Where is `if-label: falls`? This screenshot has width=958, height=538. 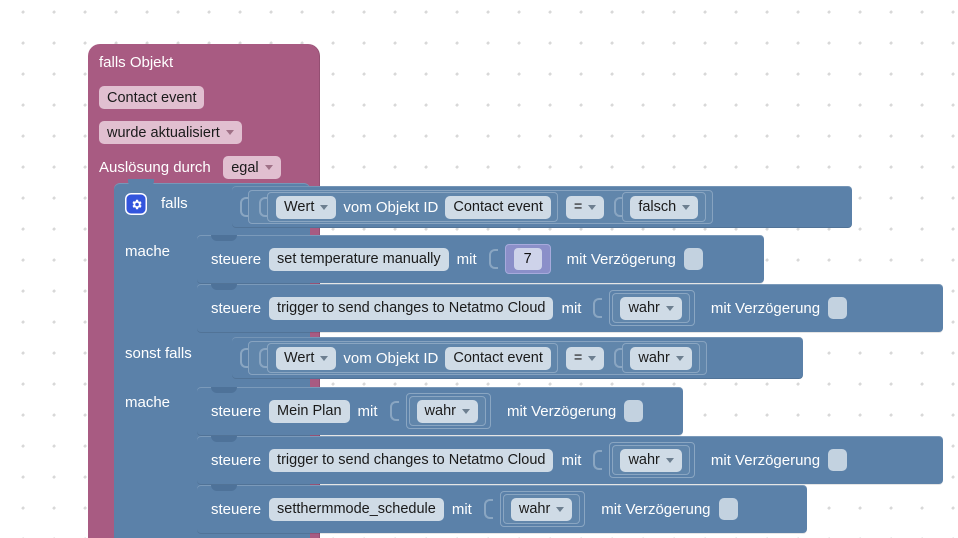
if-label: falls is located at coordinates (174, 203).